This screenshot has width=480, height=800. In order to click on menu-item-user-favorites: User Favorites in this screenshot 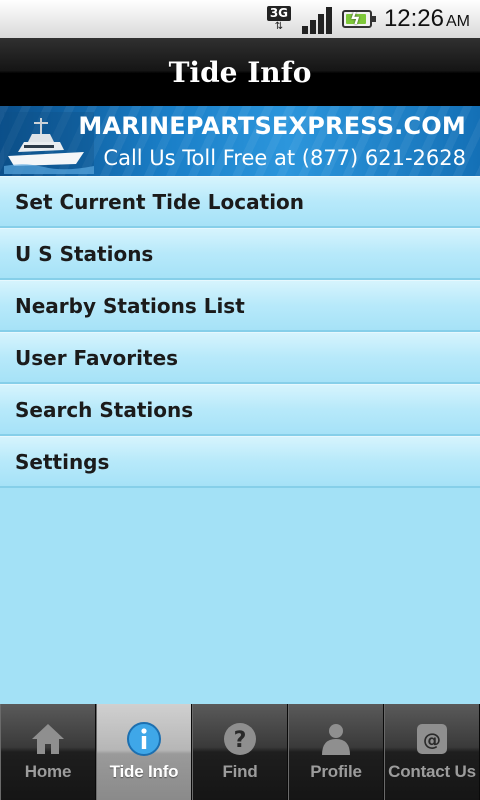, I will do `click(240, 358)`.